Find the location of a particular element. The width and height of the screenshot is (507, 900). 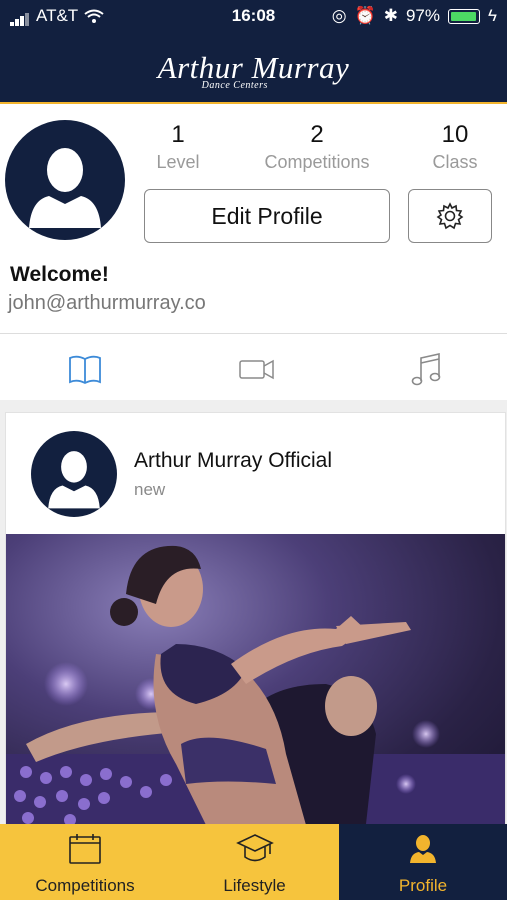

tab-lifestyle: Lifestyle is located at coordinates (254, 862).